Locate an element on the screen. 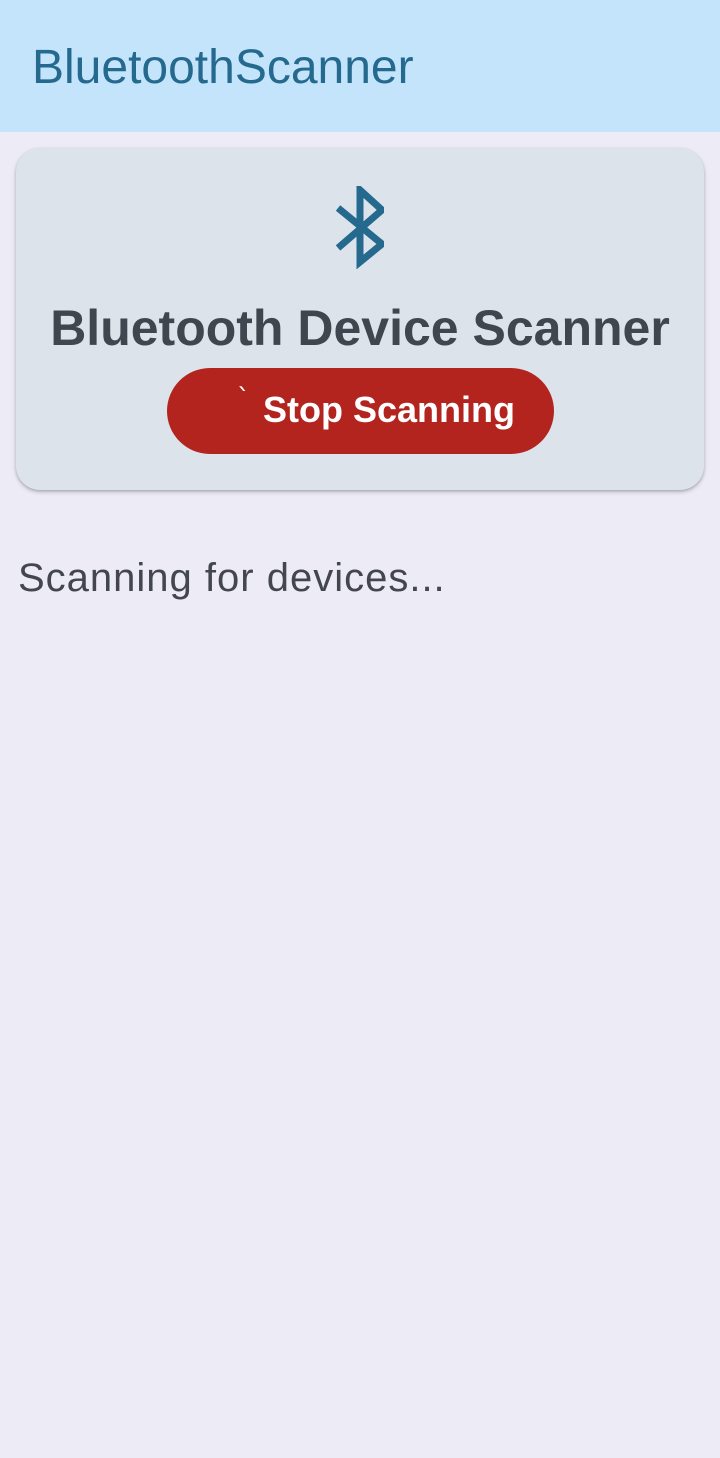 The width and height of the screenshot is (720, 1458). stop-scanning-label: Stop Scanning is located at coordinates (389, 409).